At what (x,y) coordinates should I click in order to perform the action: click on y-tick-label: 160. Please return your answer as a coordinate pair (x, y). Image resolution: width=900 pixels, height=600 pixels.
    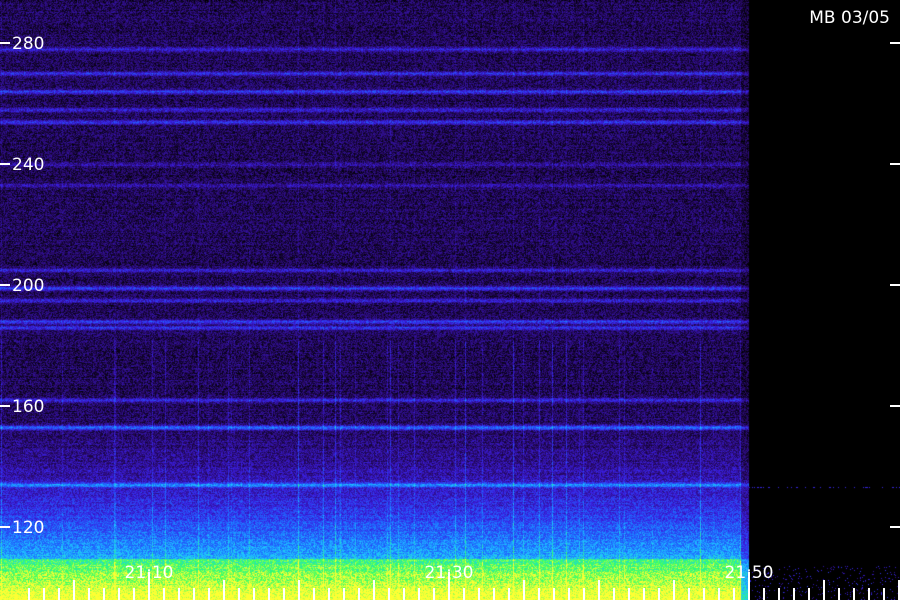
    Looking at the image, I should click on (28, 407).